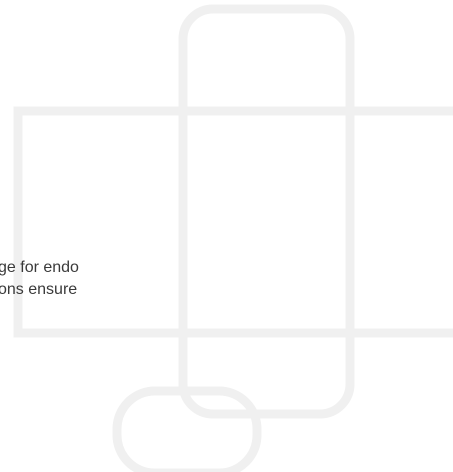 This screenshot has height=472, width=453. Describe the element at coordinates (39, 279) in the screenshot. I see `body-text-snippet: ge for endo ons ensure` at that location.